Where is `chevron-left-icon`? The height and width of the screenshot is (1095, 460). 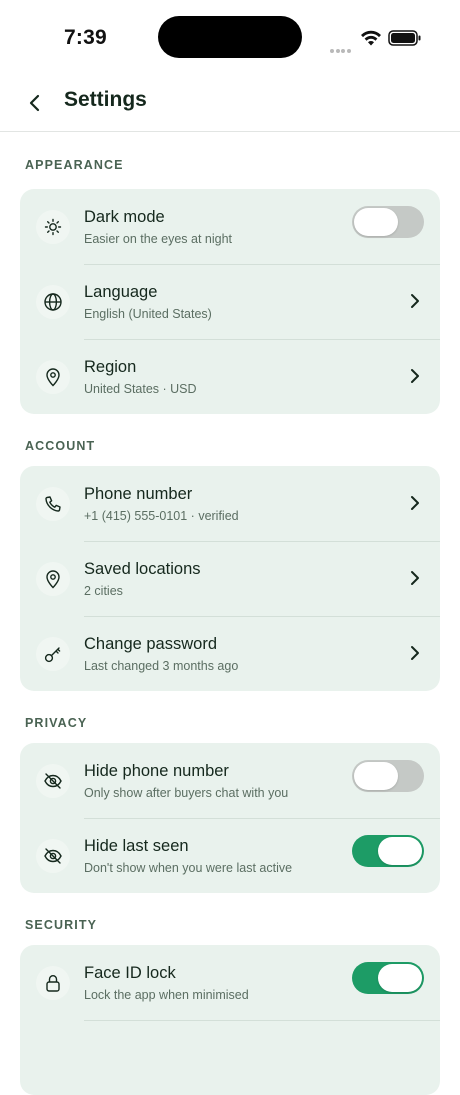 chevron-left-icon is located at coordinates (34, 103).